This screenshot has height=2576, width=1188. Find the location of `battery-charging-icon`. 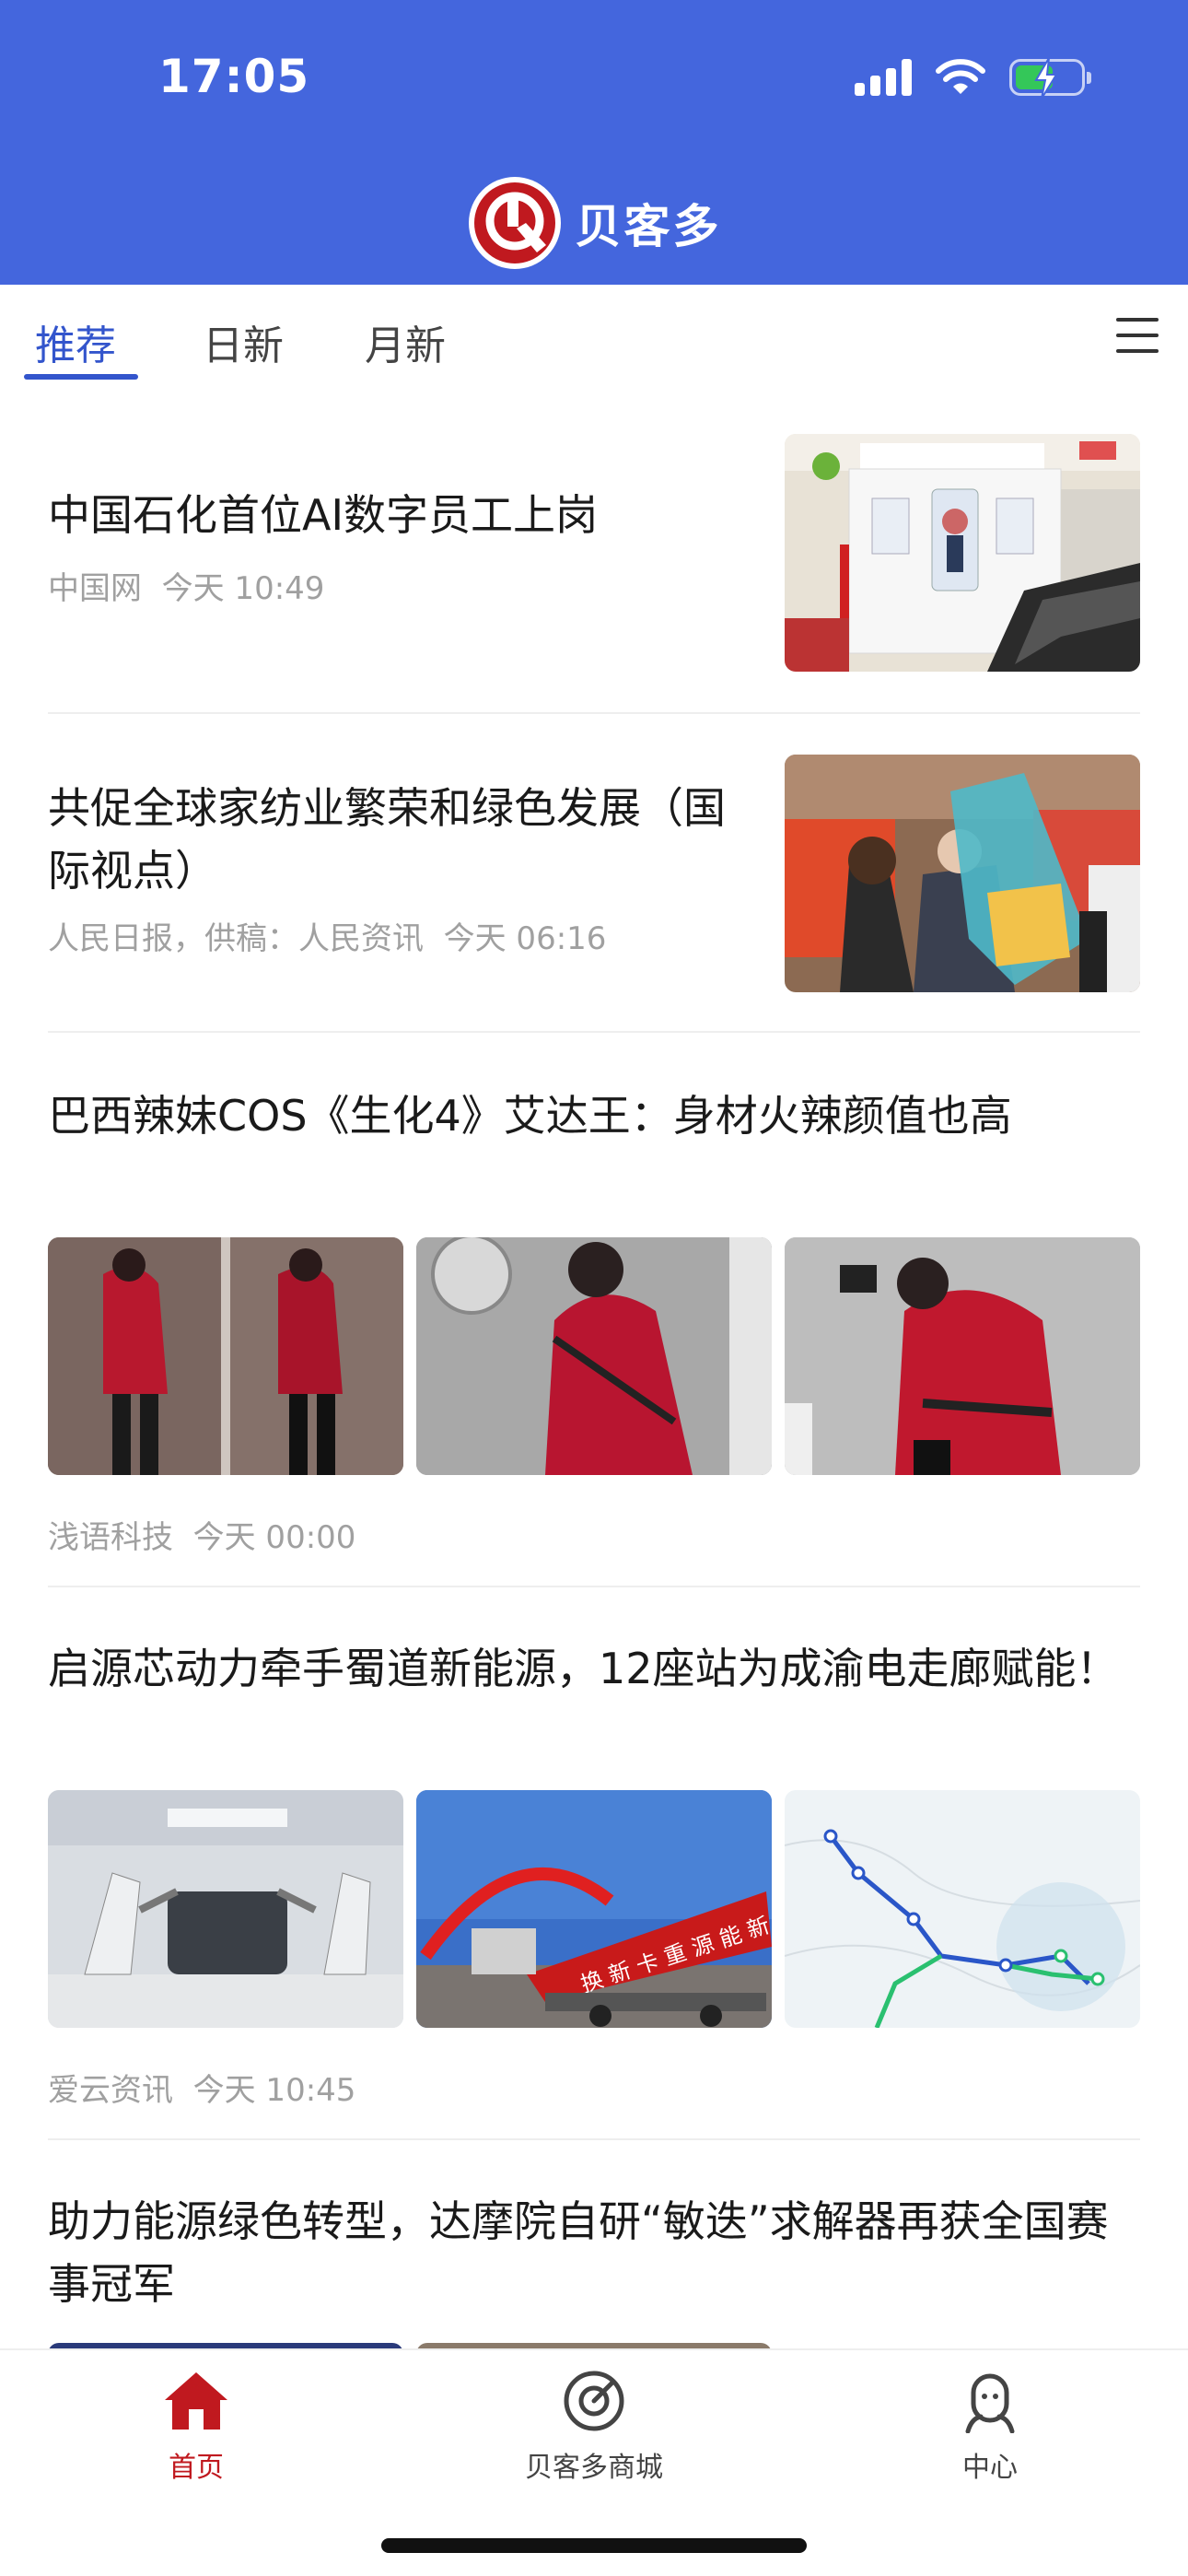

battery-charging-icon is located at coordinates (1050, 78).